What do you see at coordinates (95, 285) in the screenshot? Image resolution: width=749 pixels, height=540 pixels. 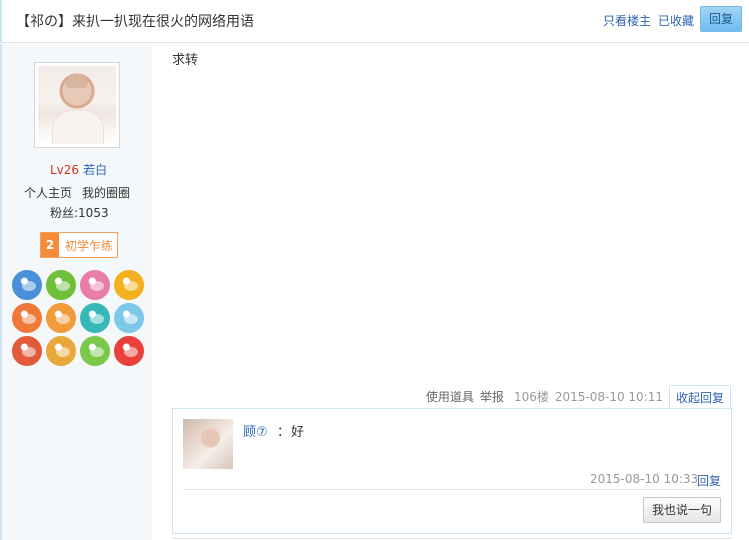 I see `gift-badge-icon` at bounding box center [95, 285].